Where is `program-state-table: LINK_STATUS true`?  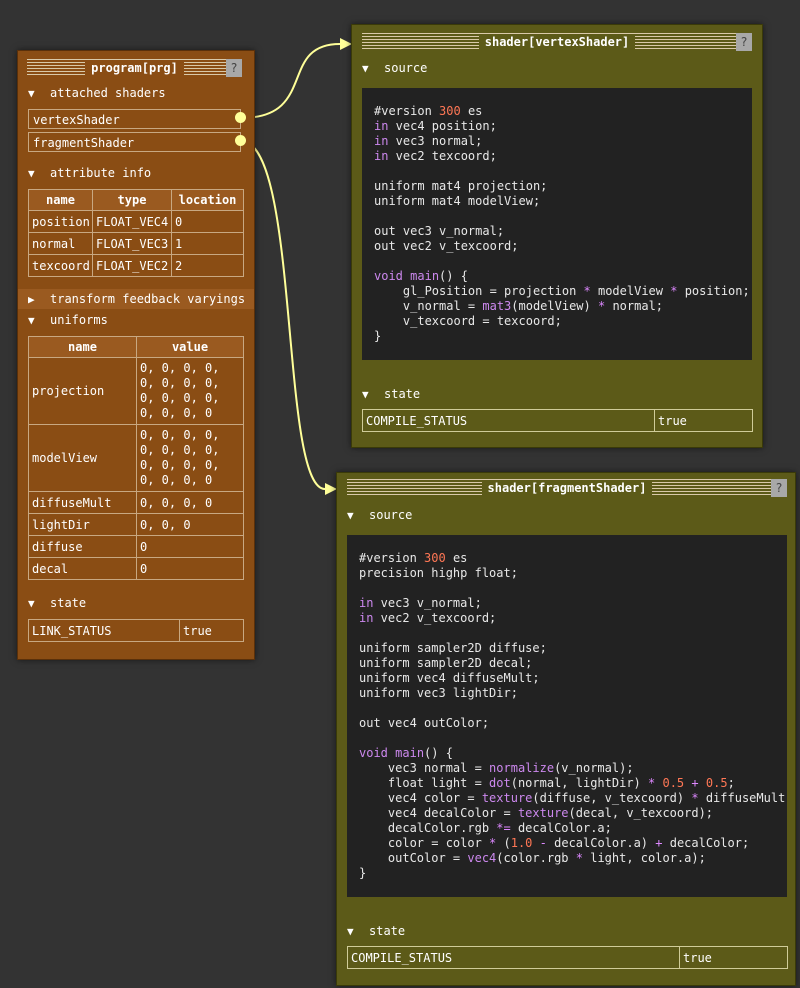 program-state-table: LINK_STATUS true is located at coordinates (136, 630).